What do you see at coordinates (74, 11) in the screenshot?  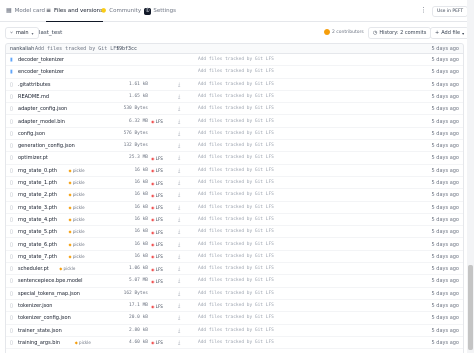 I see `tab-files-and-versions: ≡ Files and versions` at bounding box center [74, 11].